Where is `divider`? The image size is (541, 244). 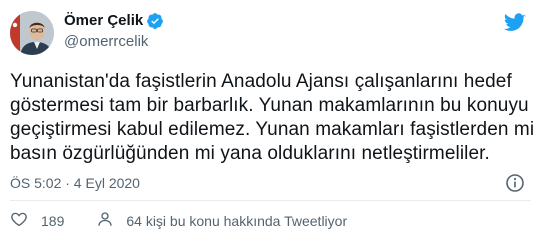
divider is located at coordinates (270, 200).